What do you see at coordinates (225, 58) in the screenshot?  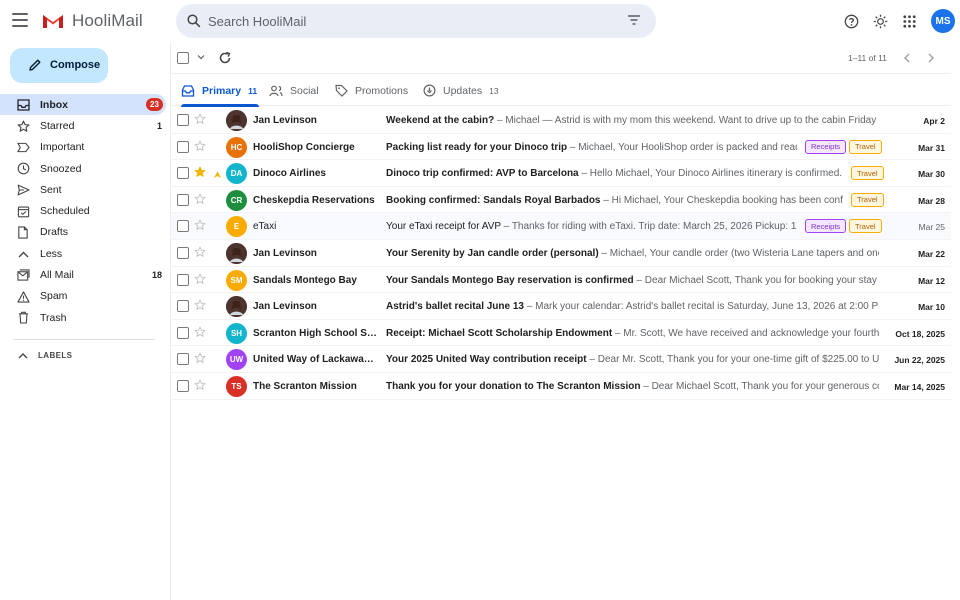 I see `refresh-icon` at bounding box center [225, 58].